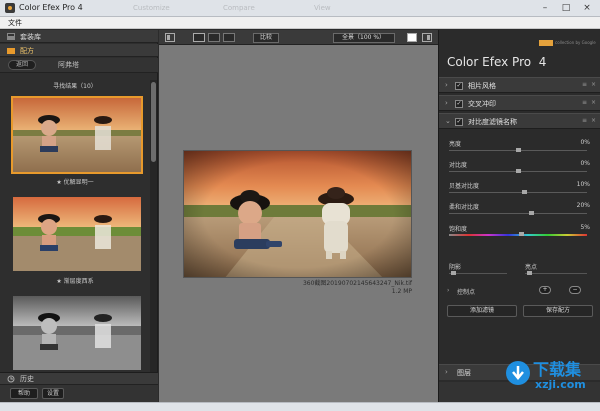 Image resolution: width=600 pixels, height=411 pixels. Describe the element at coordinates (75, 281) in the screenshot. I see `thumbnail-caption: ★ 渐层度西系` at that location.